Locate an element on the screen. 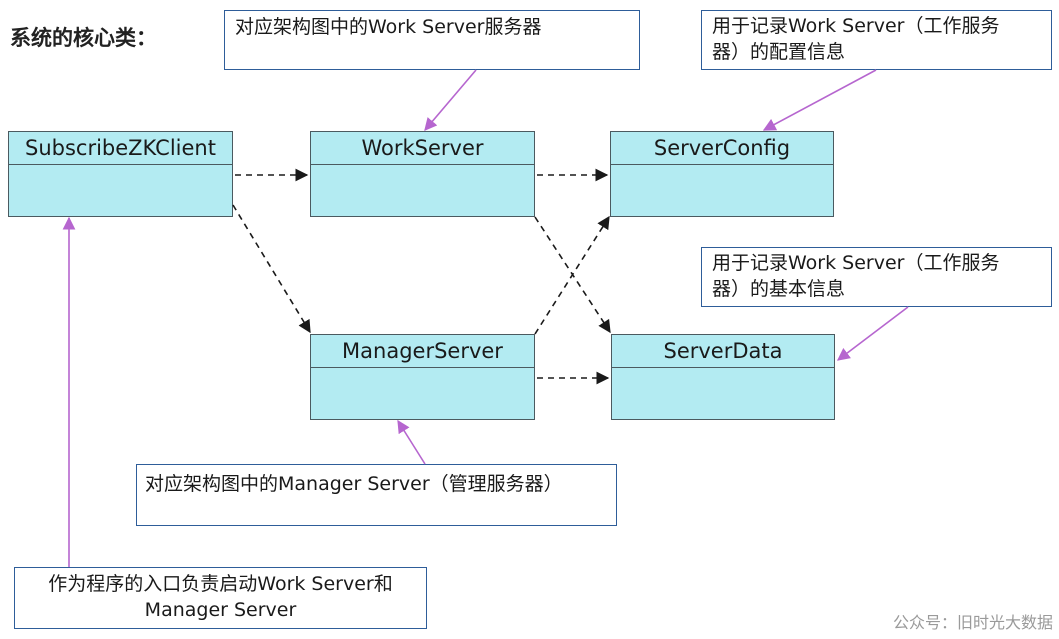  watermark: 公众号：旧时光大数据 is located at coordinates (972, 622).